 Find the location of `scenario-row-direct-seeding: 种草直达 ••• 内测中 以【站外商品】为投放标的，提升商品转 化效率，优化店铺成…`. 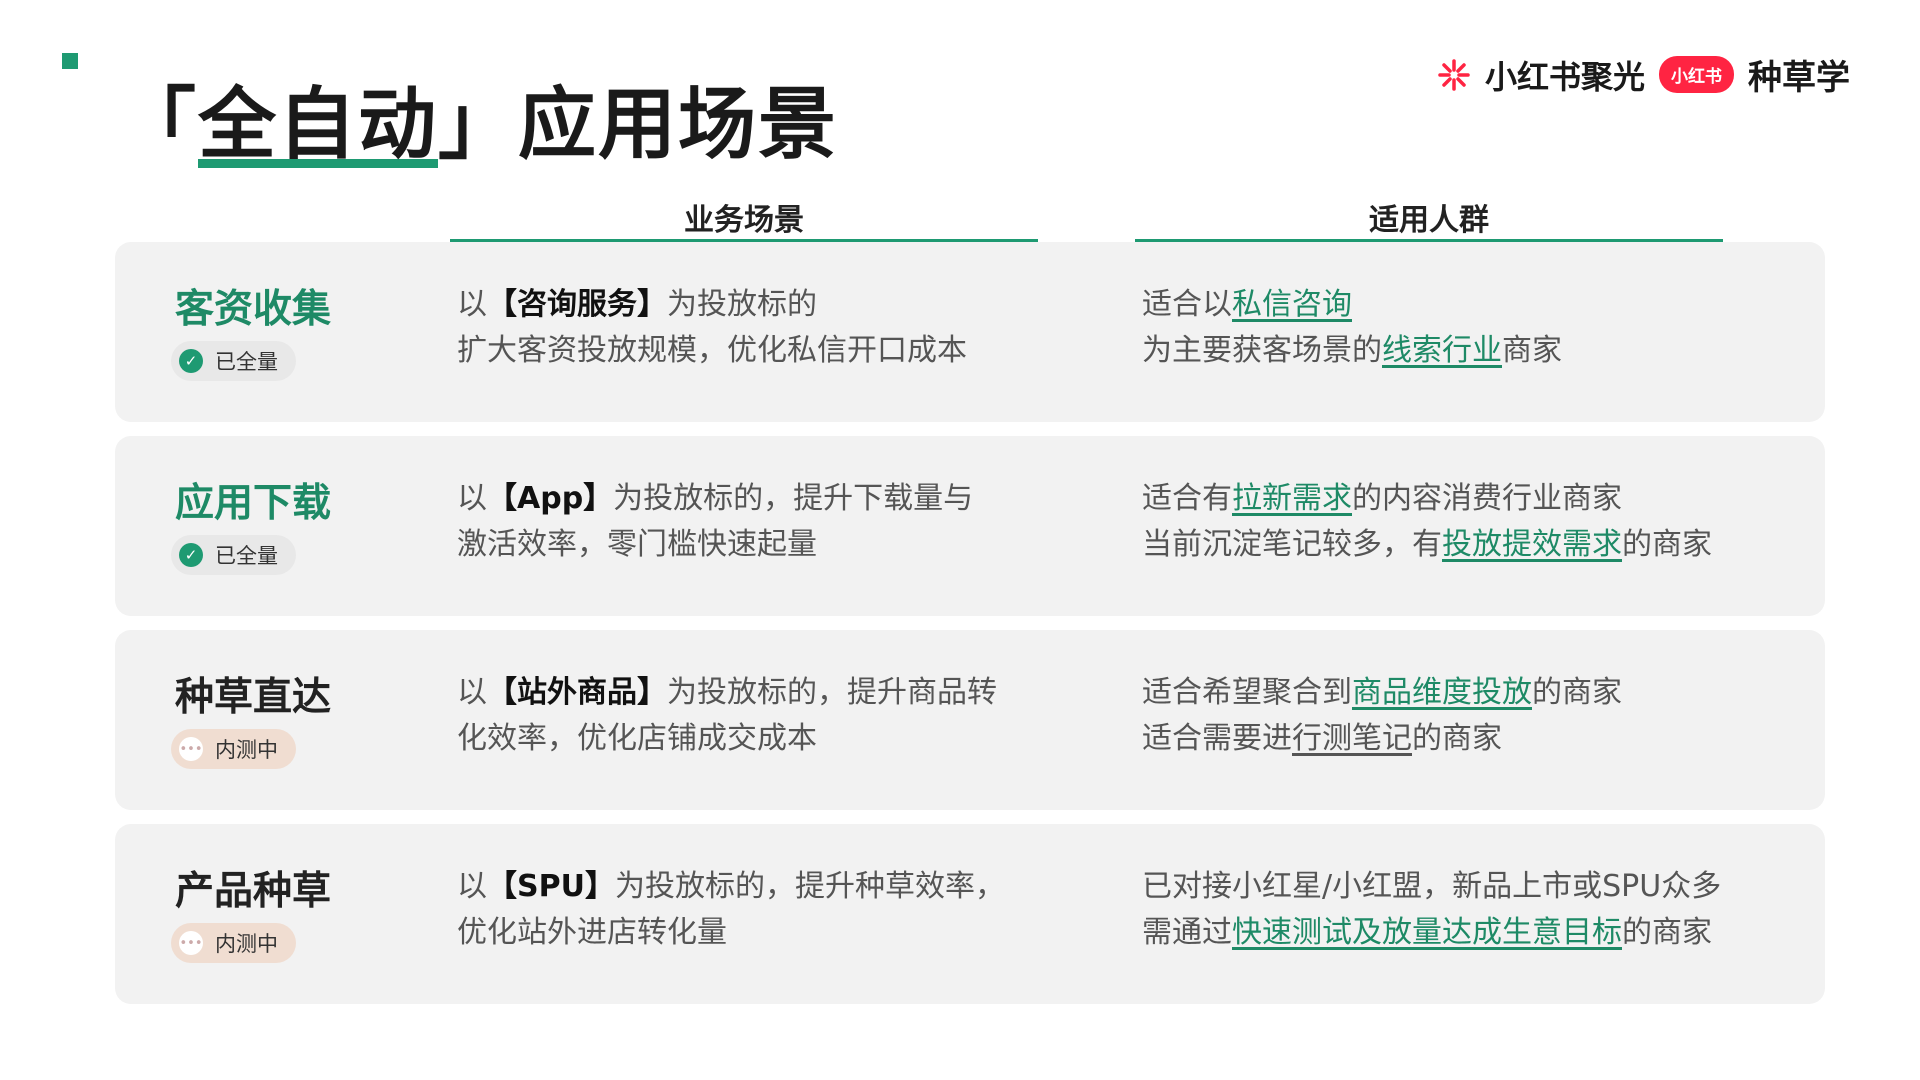

scenario-row-direct-seeding: 种草直达 ••• 内测中 以【站外商品】为投放标的，提升商品转 化效率，优化店铺成… is located at coordinates (970, 720).